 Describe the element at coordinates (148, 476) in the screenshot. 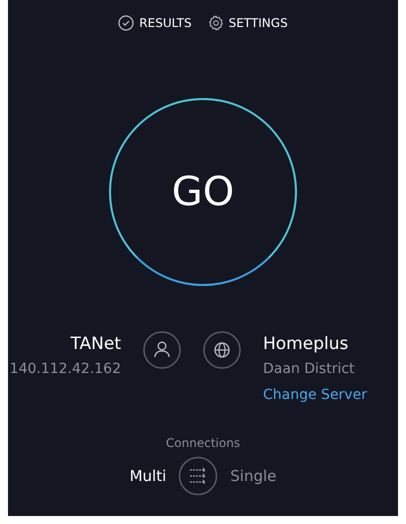

I see `connection-option: Multi` at that location.